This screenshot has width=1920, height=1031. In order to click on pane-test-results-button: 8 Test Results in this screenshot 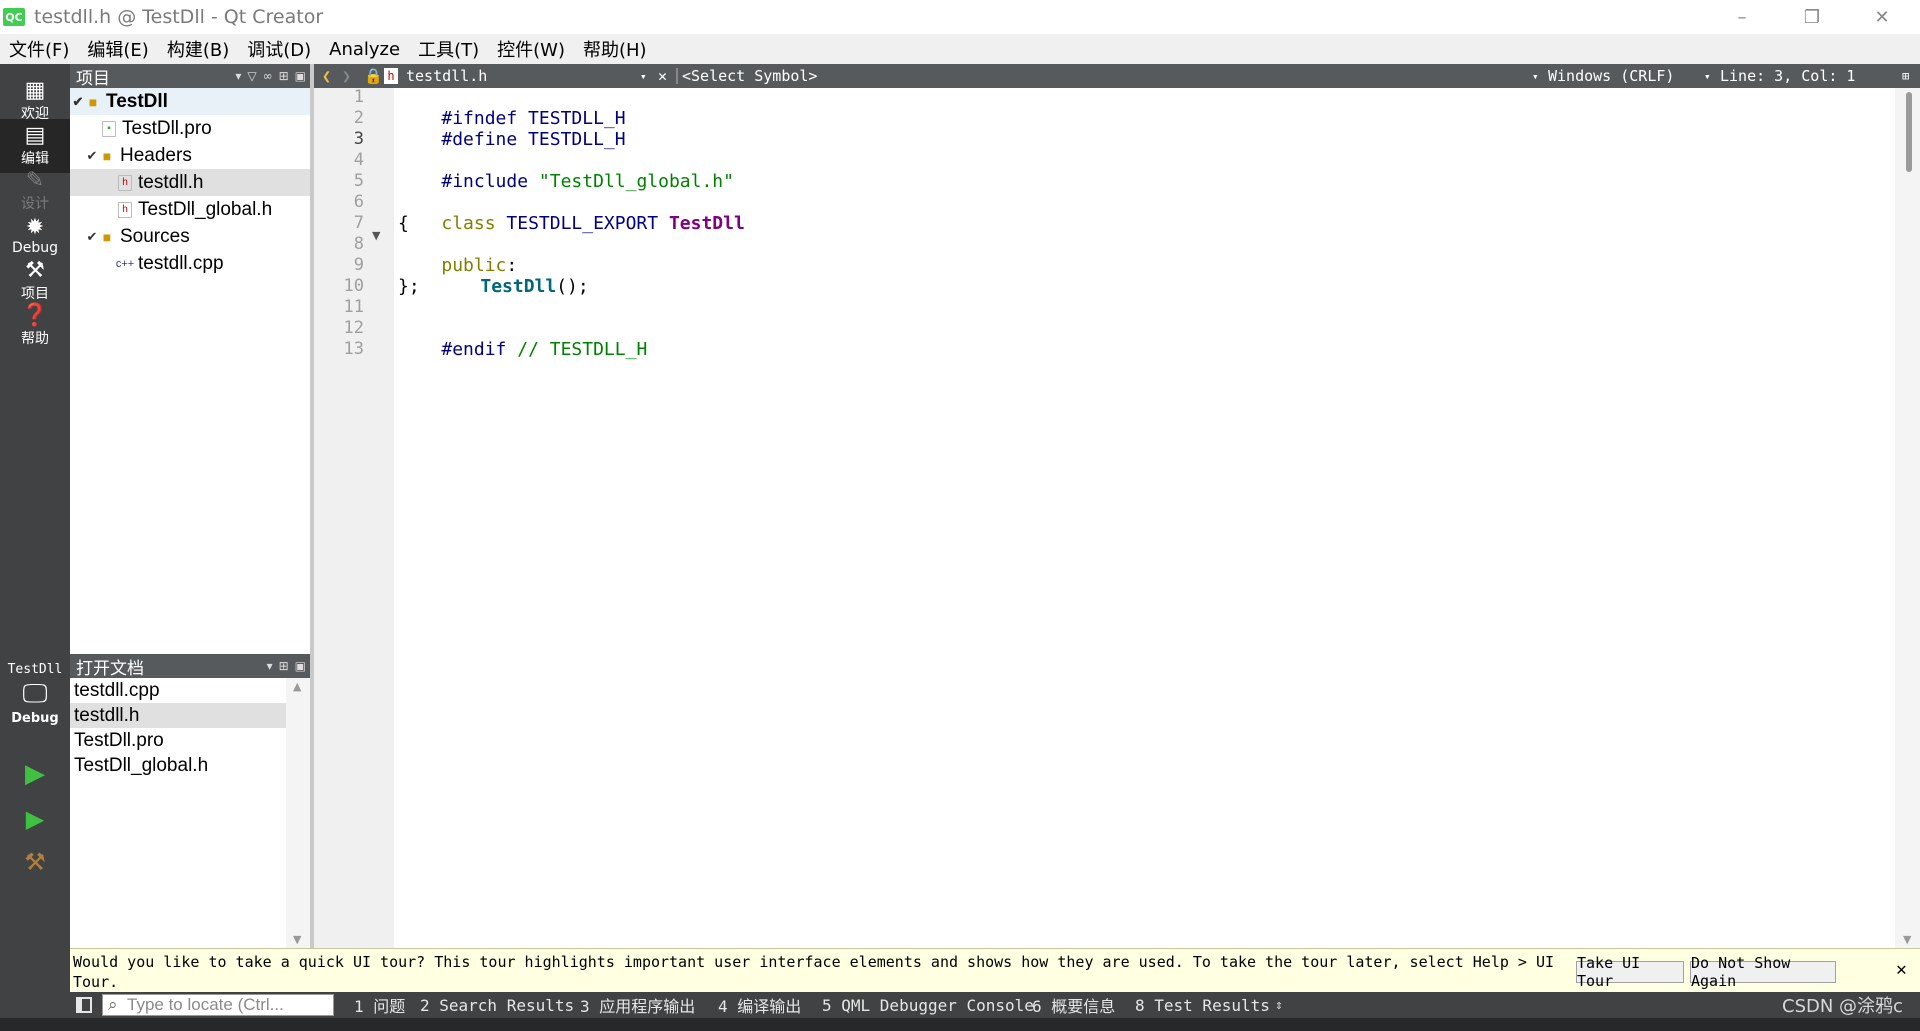, I will do `click(1202, 1005)`.